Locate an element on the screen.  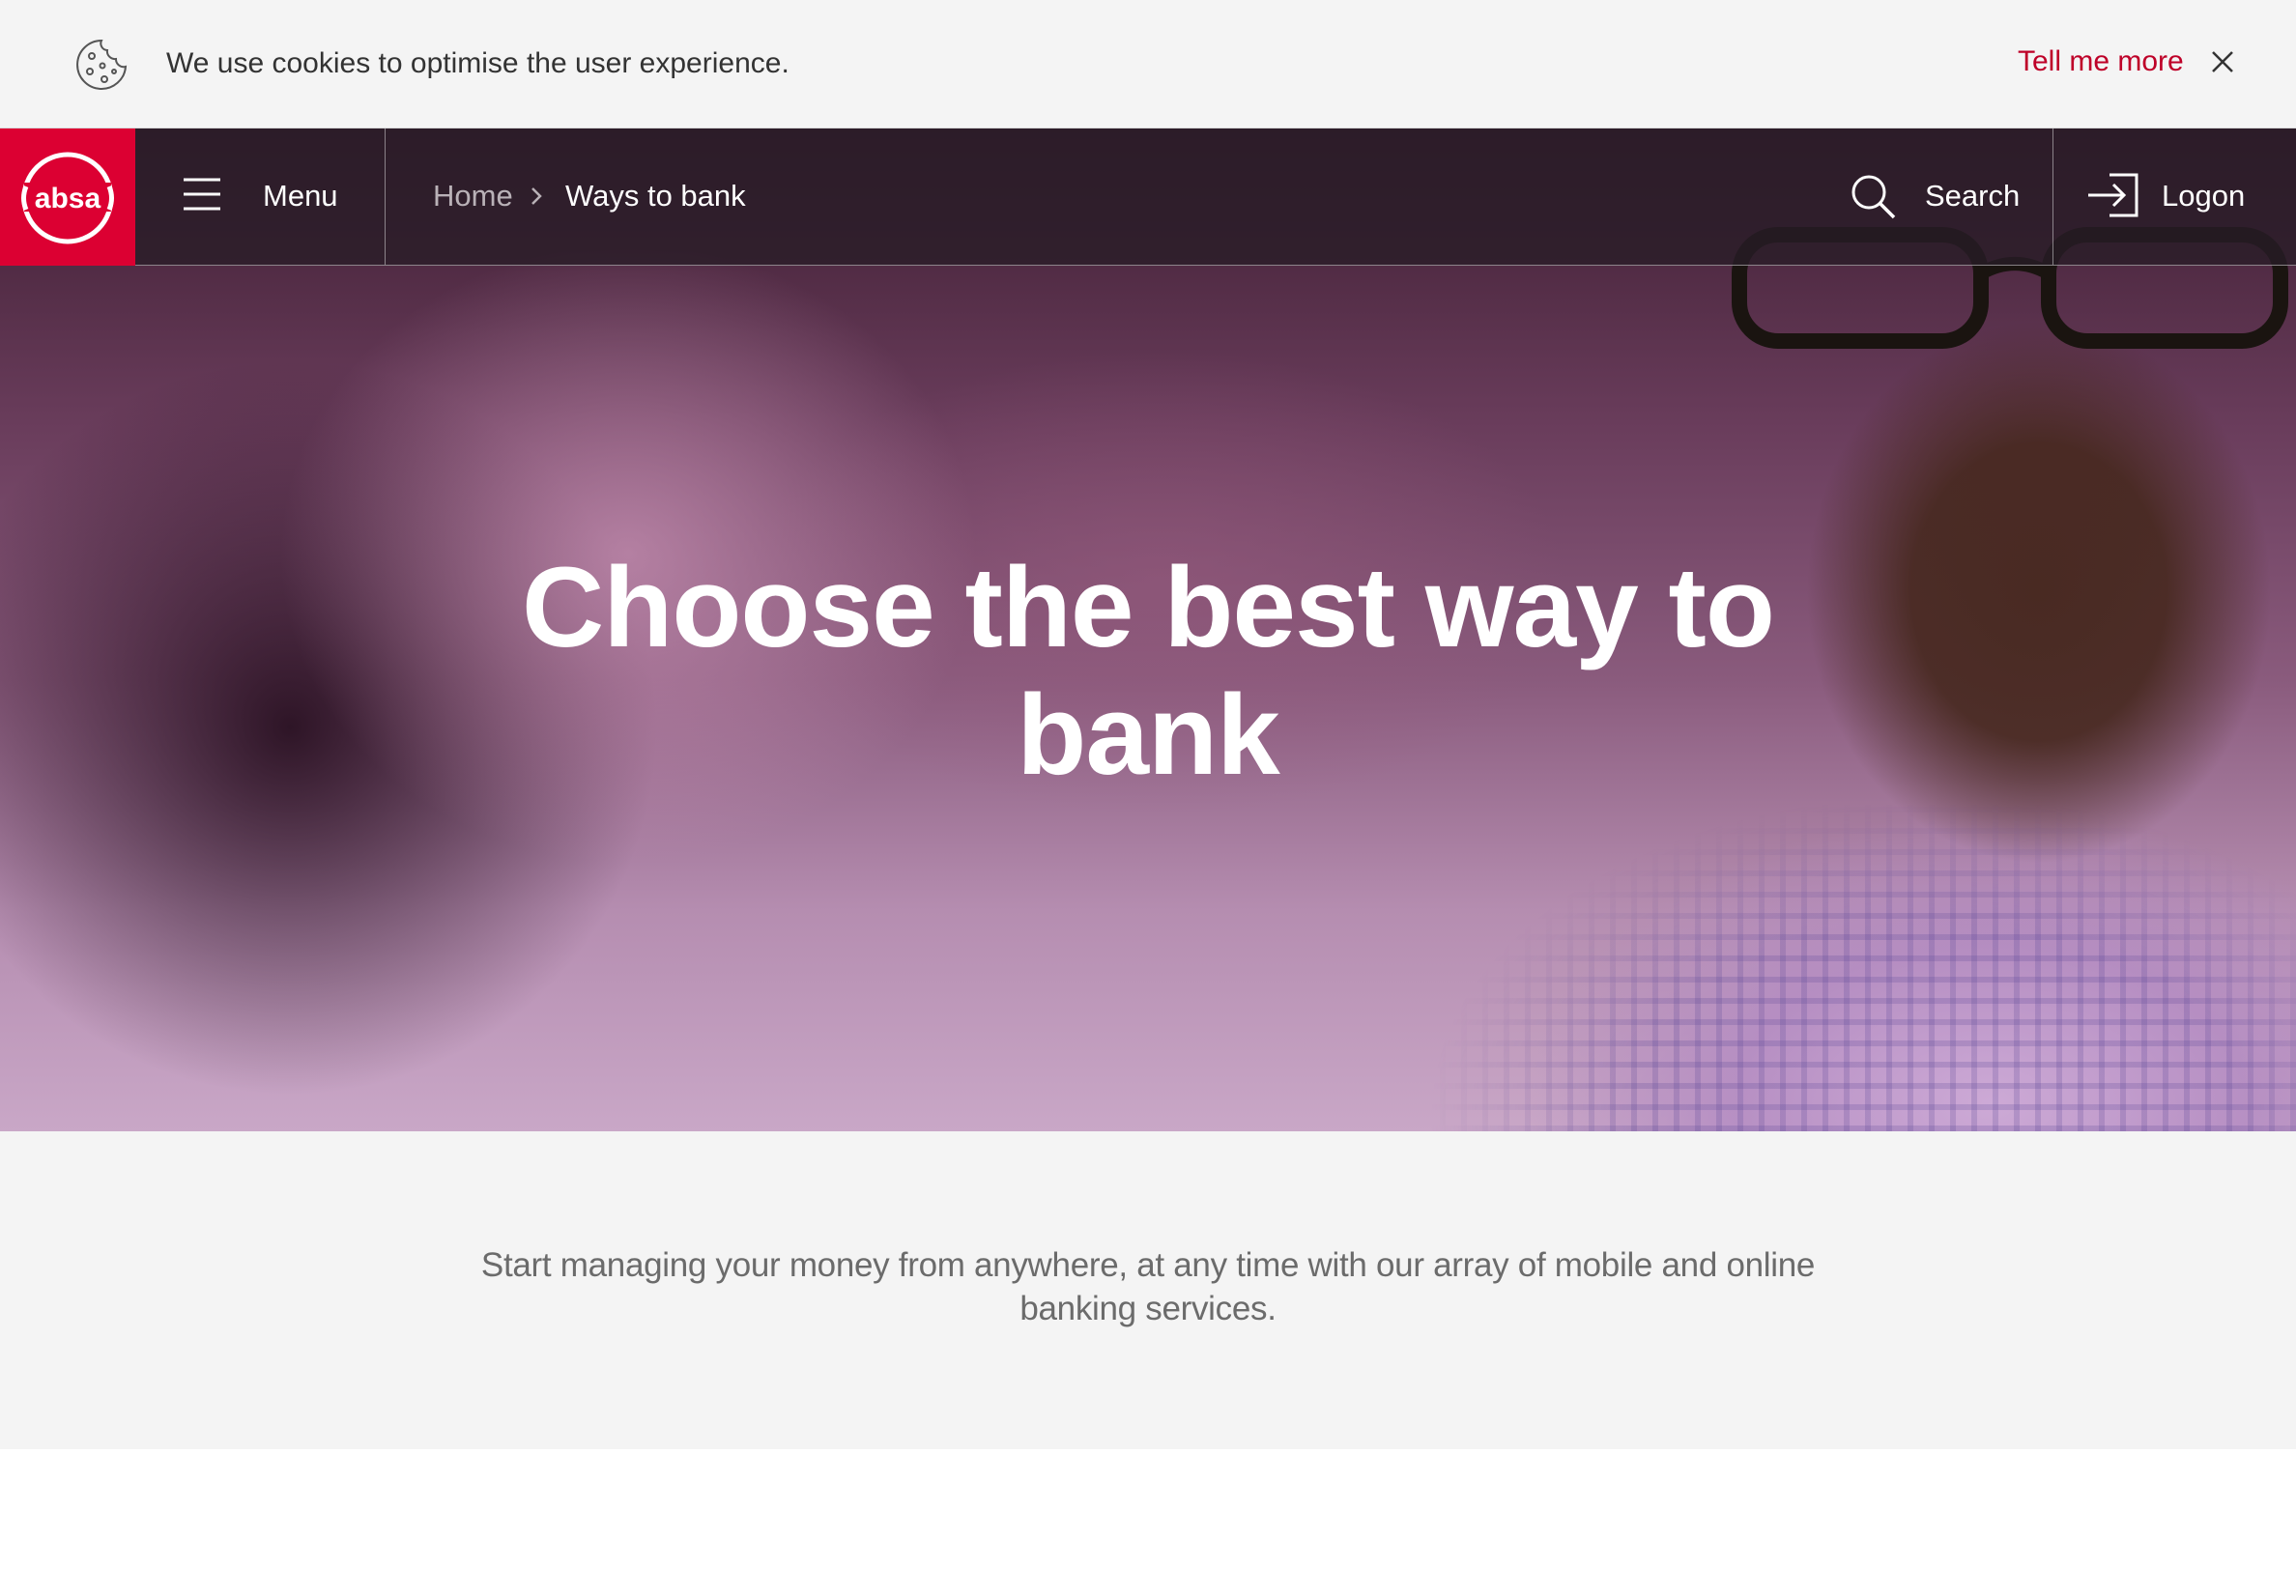
hero-shirt-pattern is located at coordinates (1815, 968).